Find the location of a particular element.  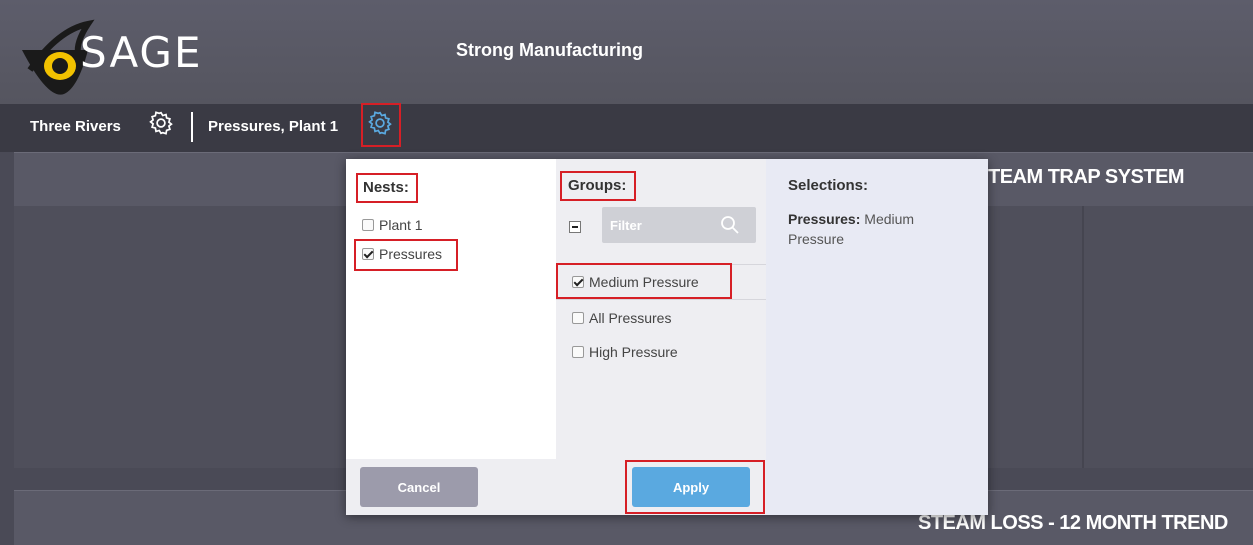

highlight-apply is located at coordinates (695, 487).